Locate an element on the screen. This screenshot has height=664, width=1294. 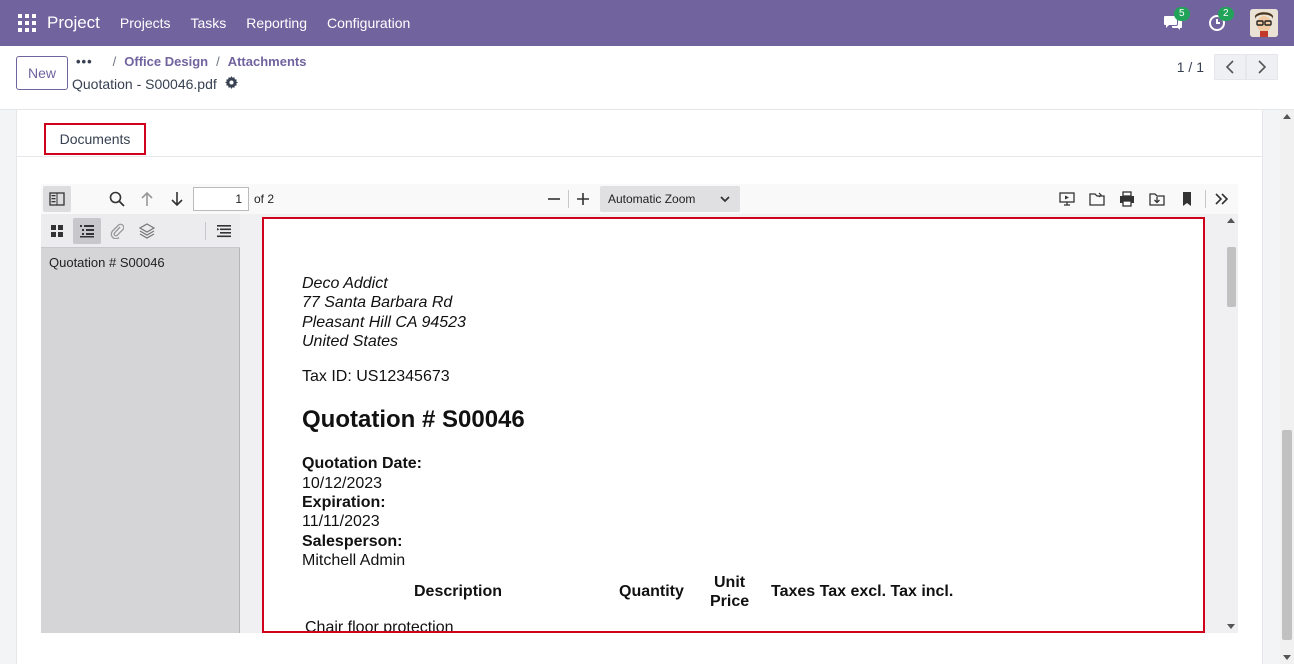
grid-icon is located at coordinates (57, 231).